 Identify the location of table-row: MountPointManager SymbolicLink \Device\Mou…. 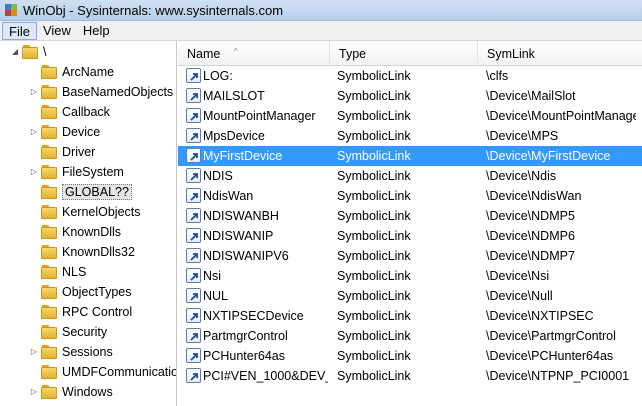
(410, 116).